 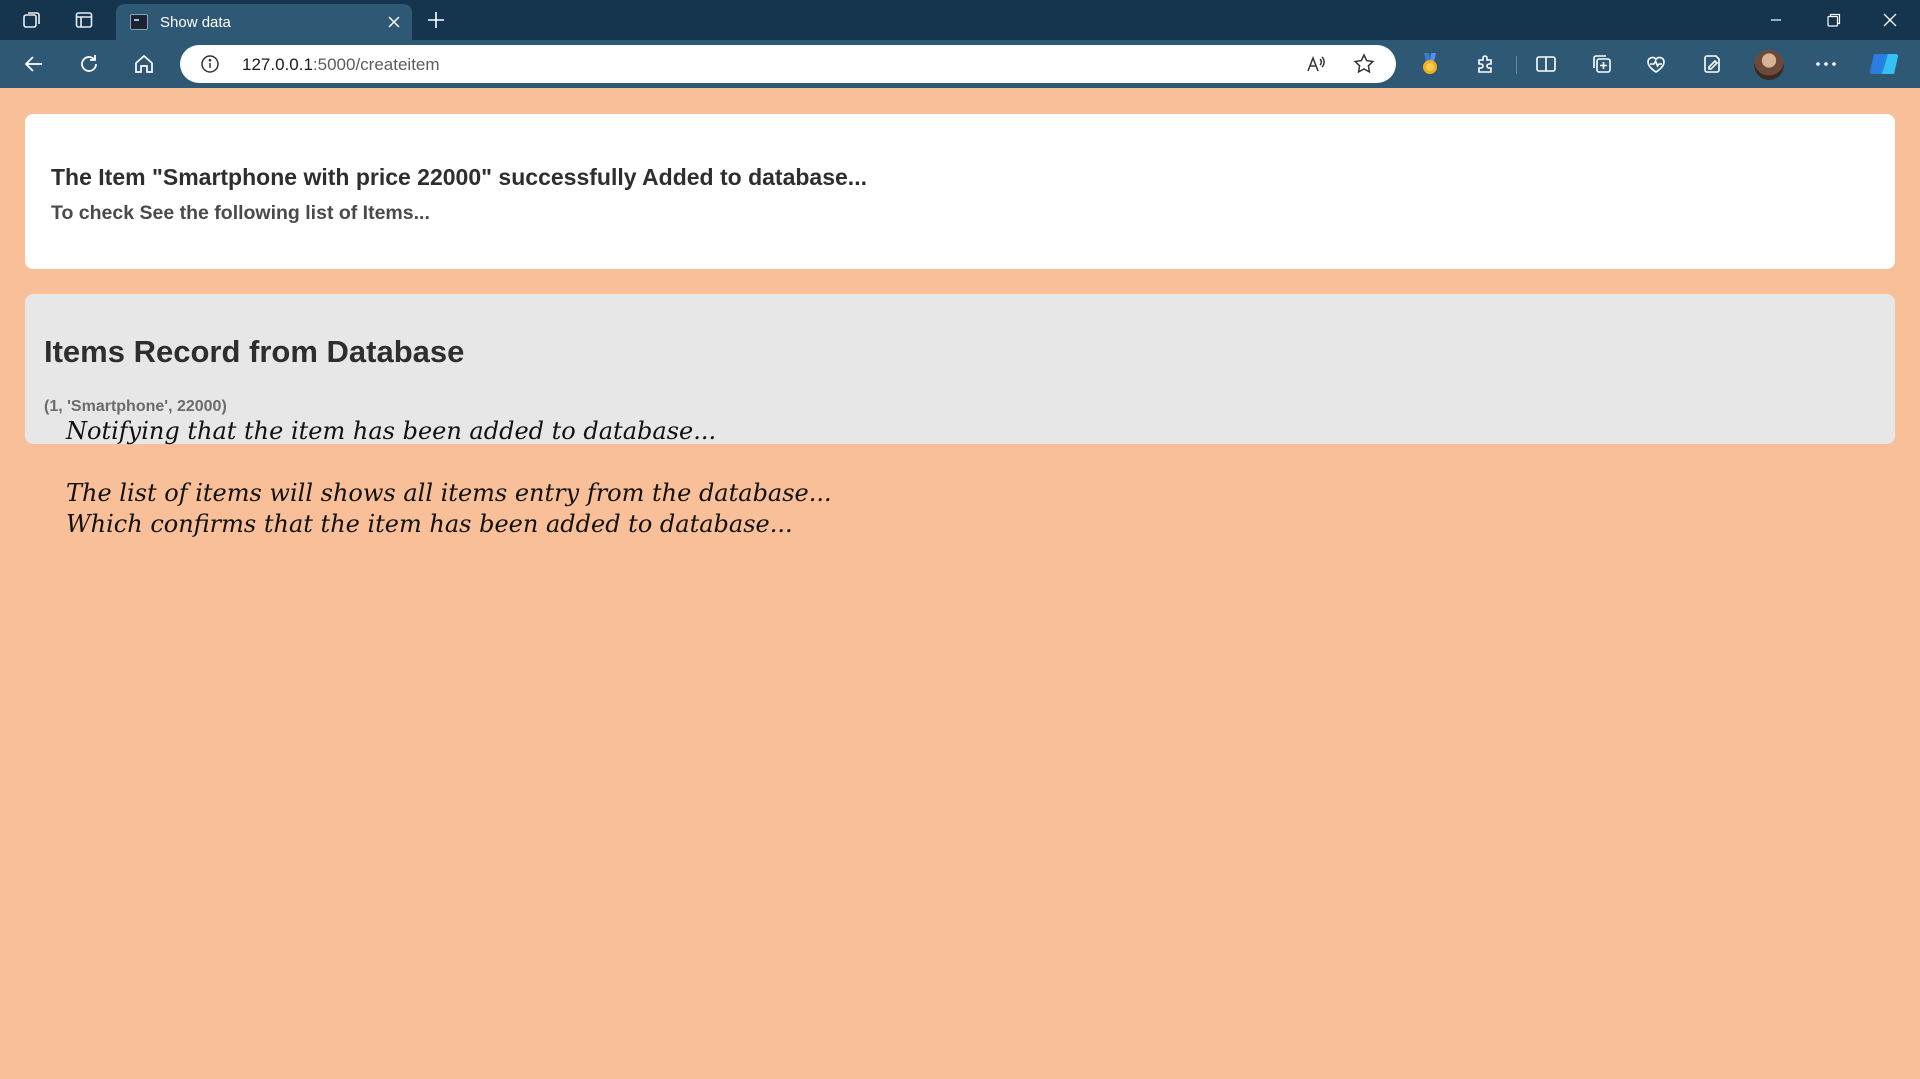 I want to click on tab-show-data: Show data, so click(x=264, y=22).